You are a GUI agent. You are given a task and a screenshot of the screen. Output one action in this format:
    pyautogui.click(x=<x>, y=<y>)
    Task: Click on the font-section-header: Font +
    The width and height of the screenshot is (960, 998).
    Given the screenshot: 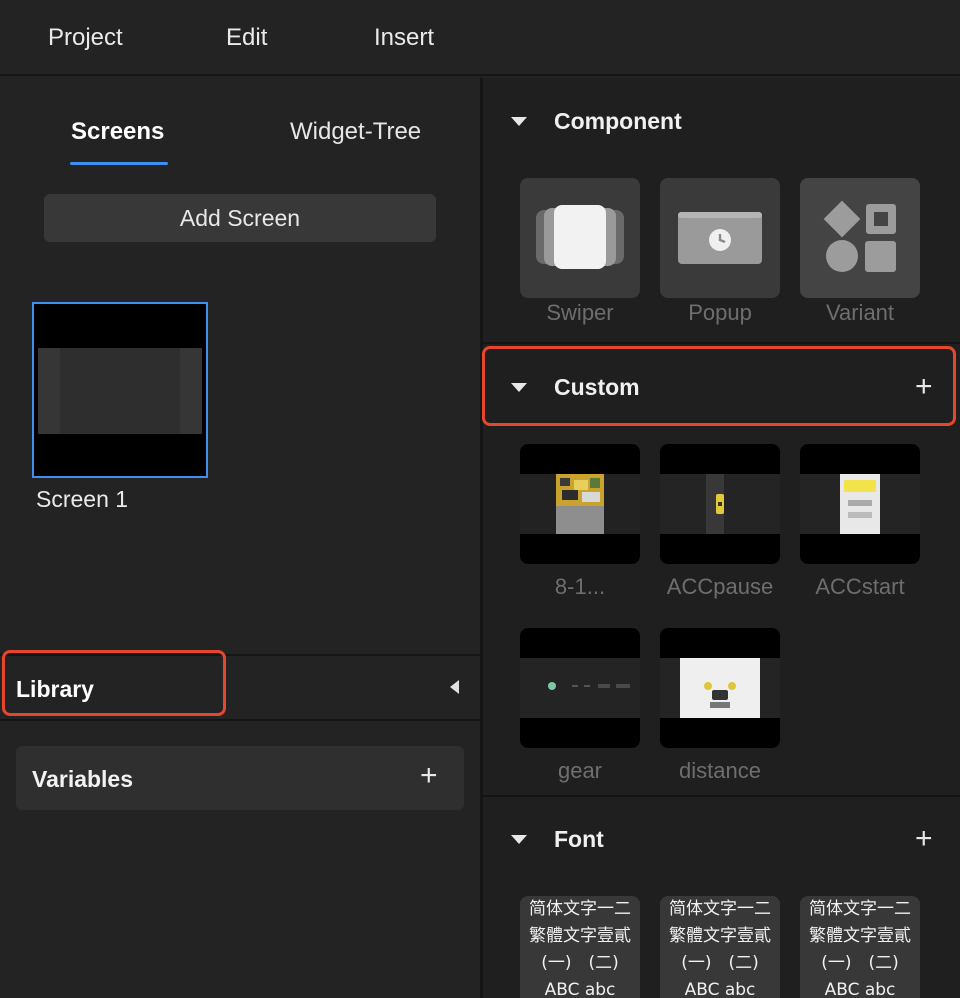 What is the action you would take?
    pyautogui.click(x=721, y=839)
    